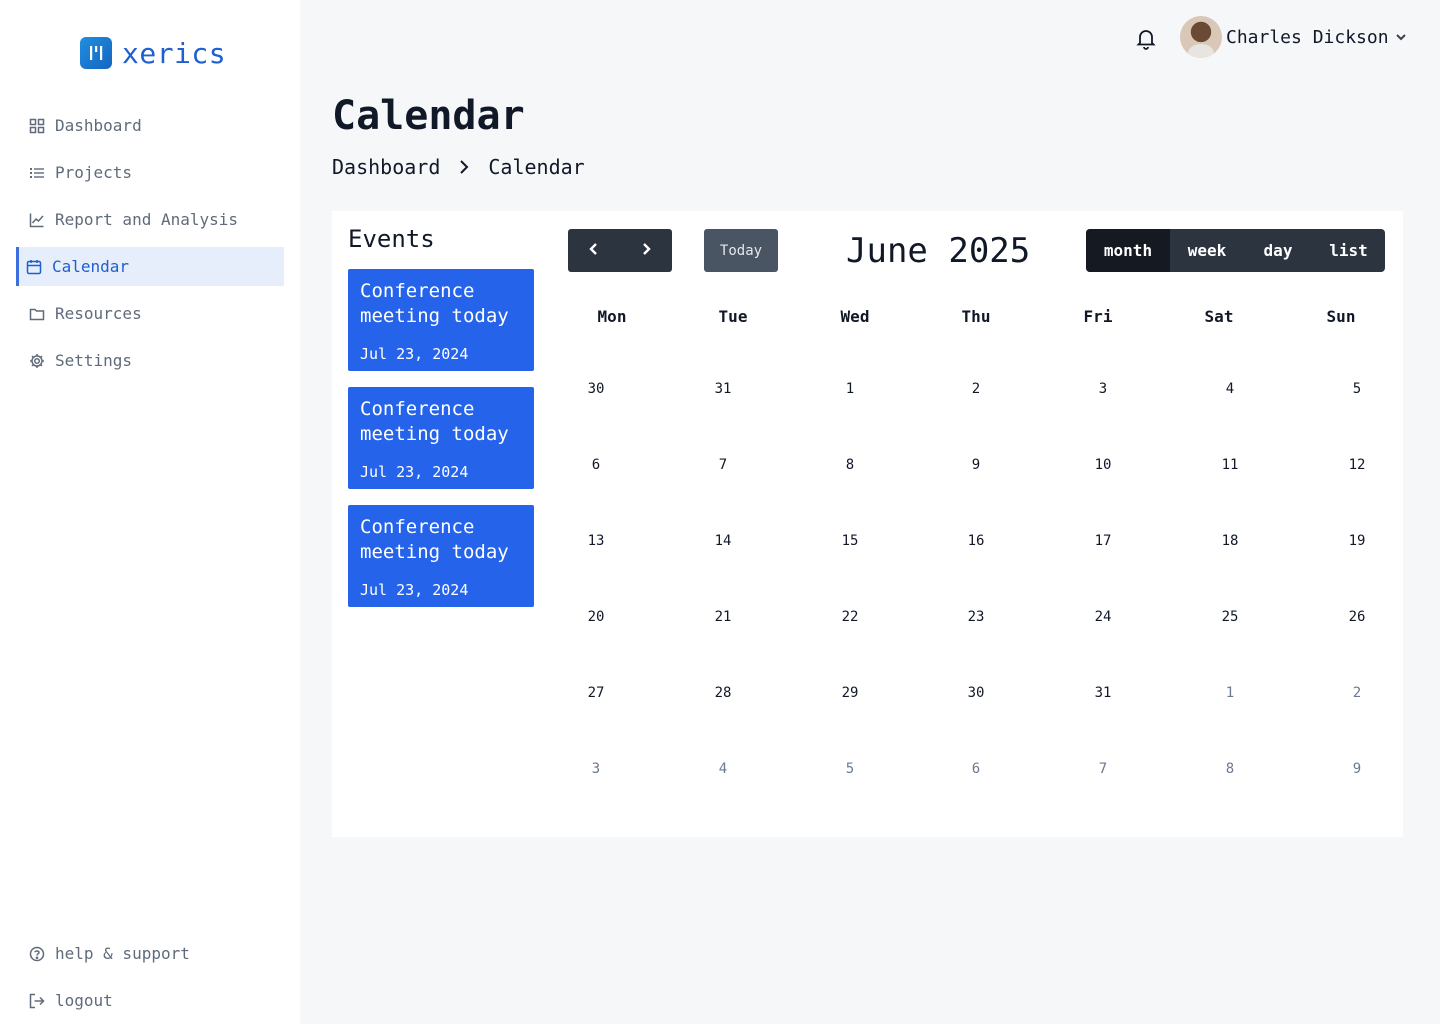 The width and height of the screenshot is (1440, 1024). Describe the element at coordinates (1207, 250) in the screenshot. I see `view-week-button: week` at that location.